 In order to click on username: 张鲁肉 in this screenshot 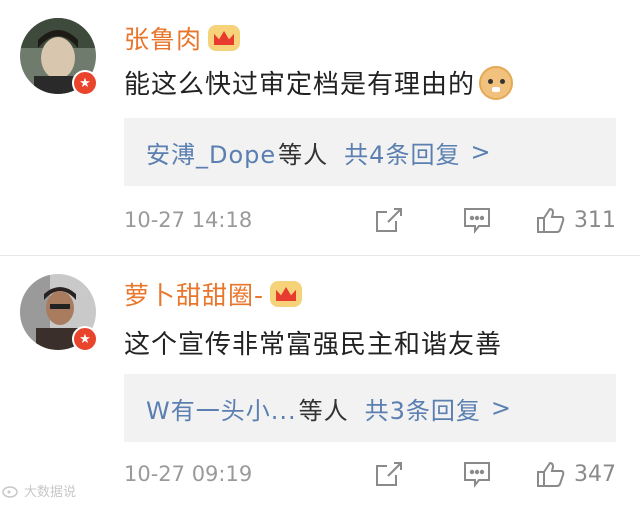, I will do `click(182, 38)`.